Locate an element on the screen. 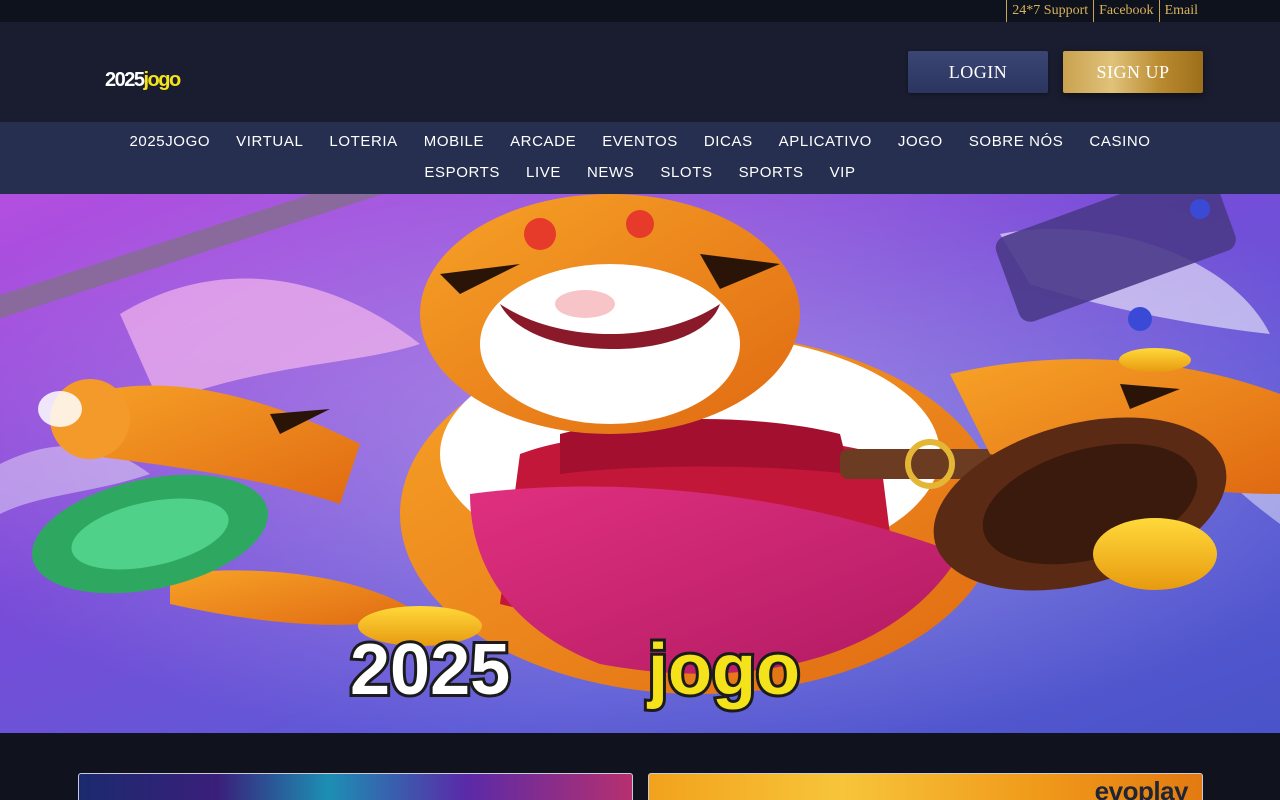 The width and height of the screenshot is (1280, 800). nav-item-live: LIVE is located at coordinates (543, 173).